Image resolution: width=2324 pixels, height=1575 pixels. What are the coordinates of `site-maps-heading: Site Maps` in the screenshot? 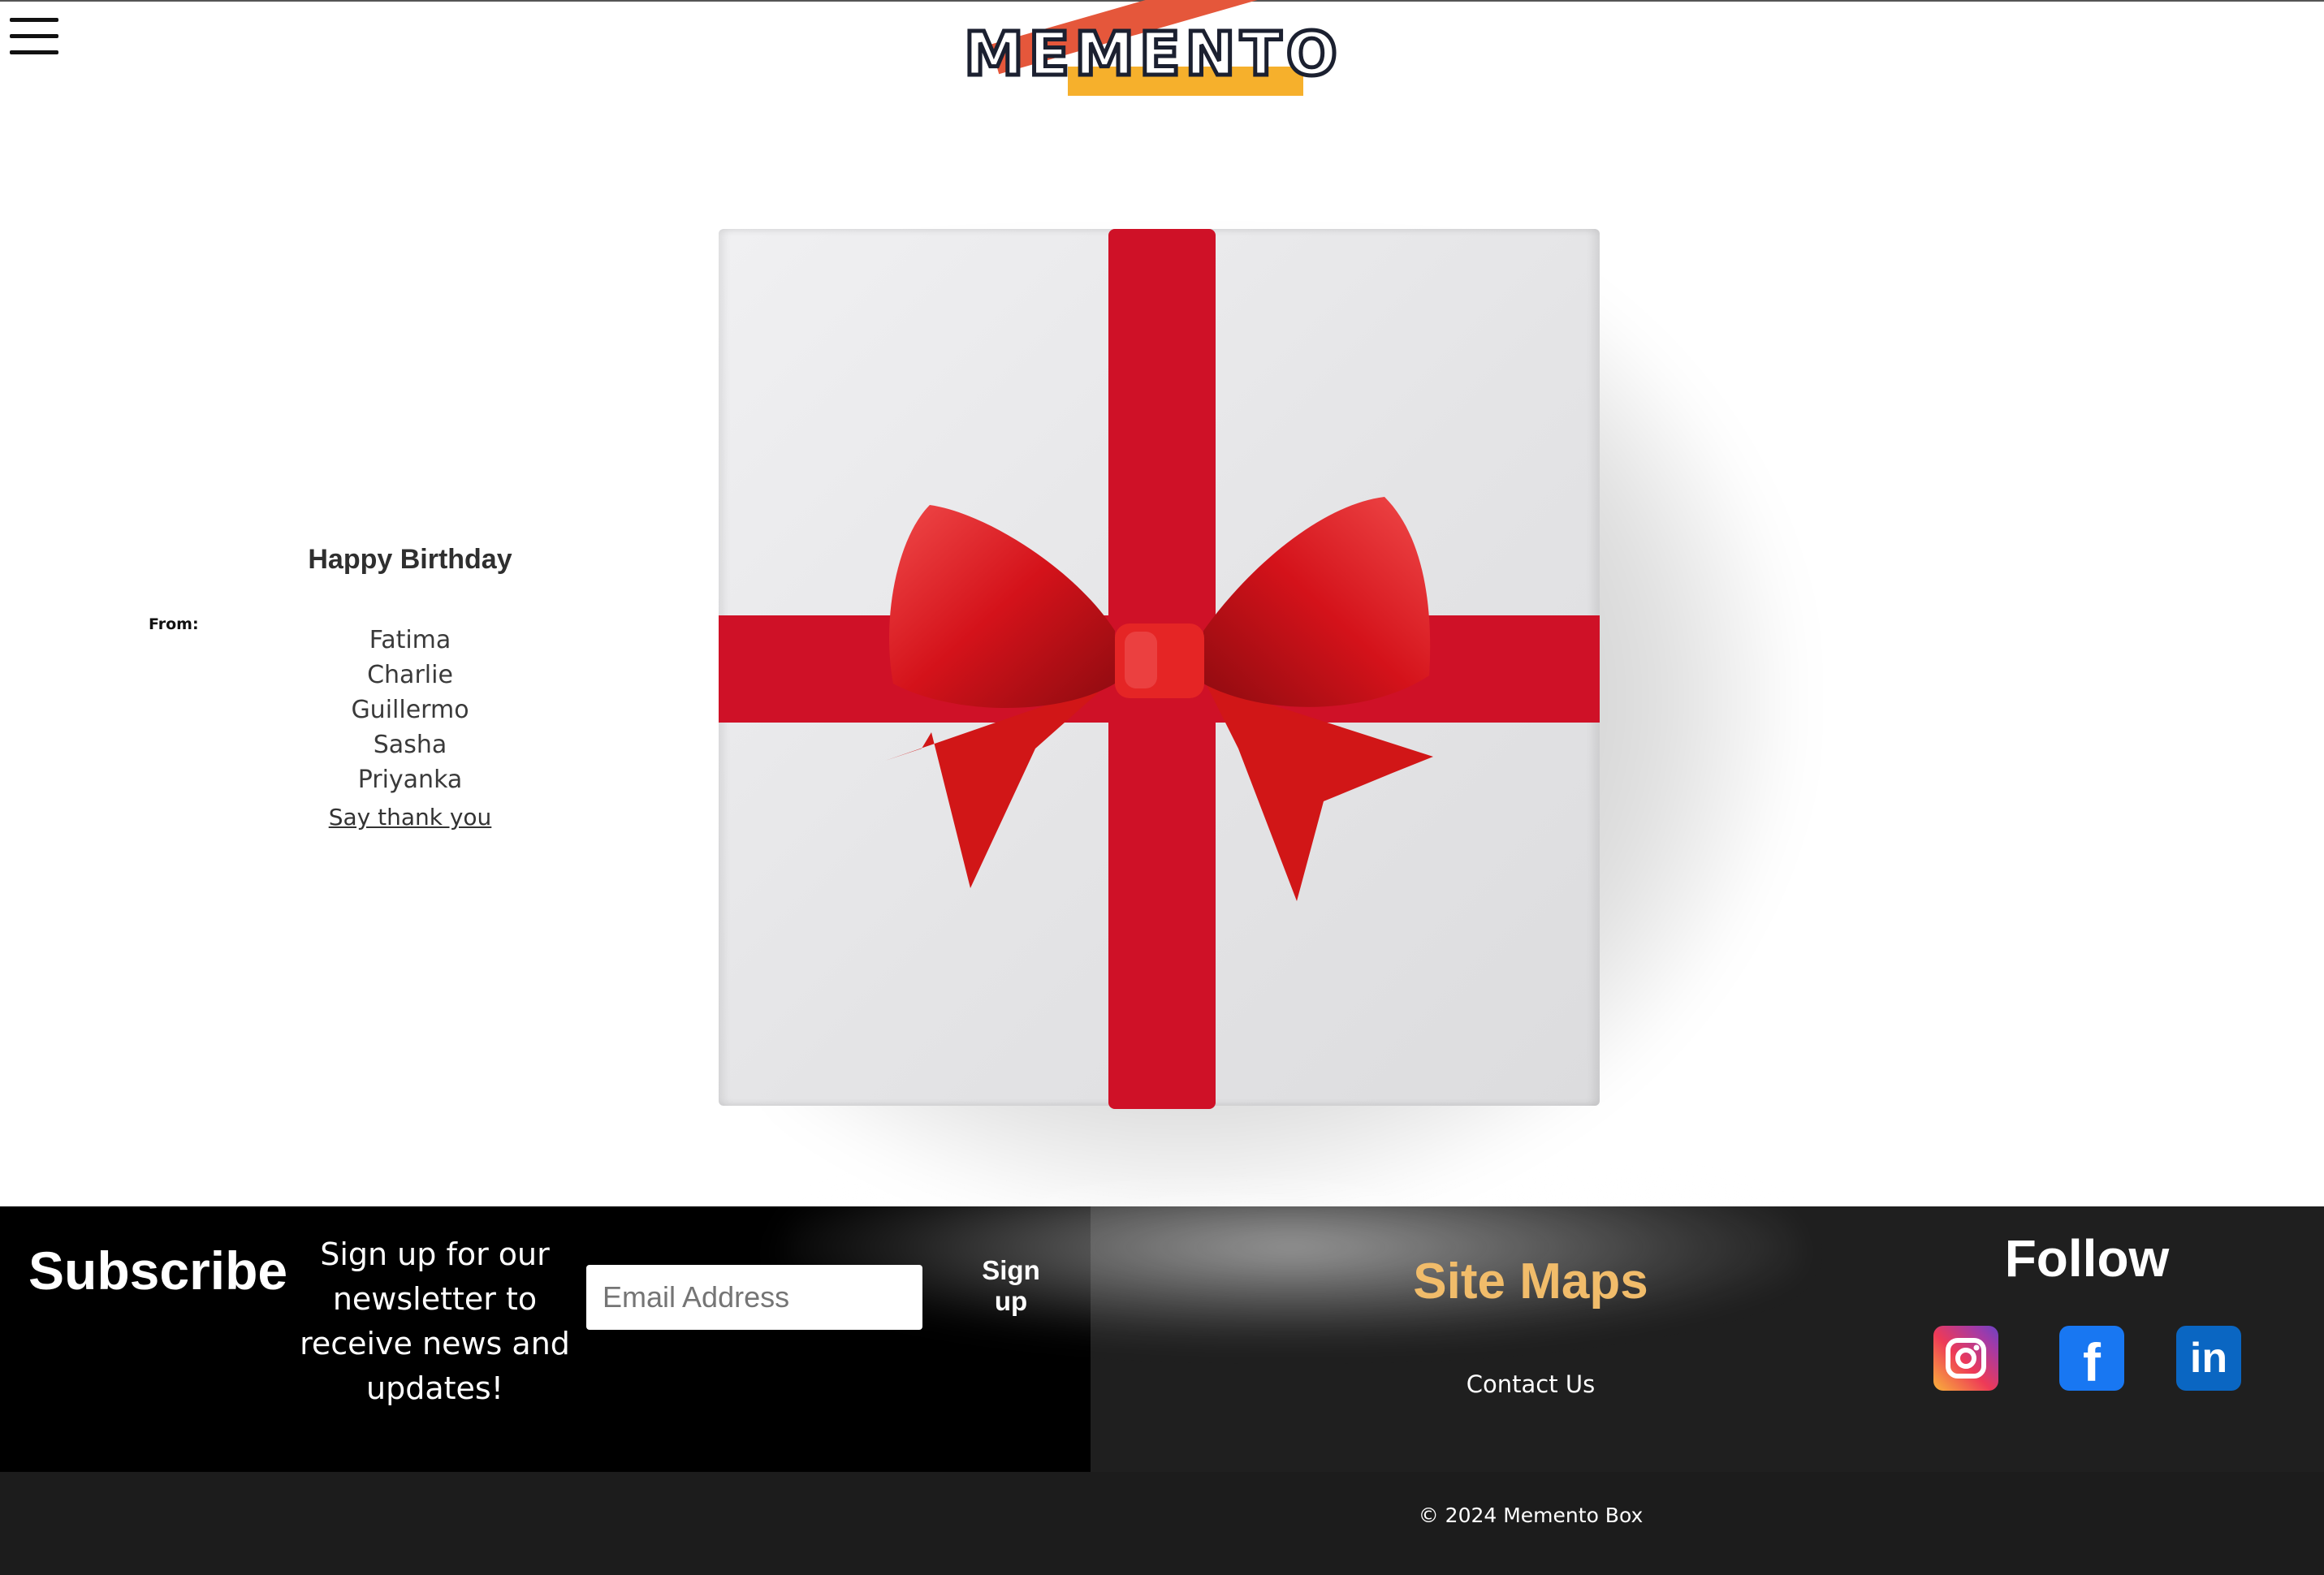 It's located at (1530, 1282).